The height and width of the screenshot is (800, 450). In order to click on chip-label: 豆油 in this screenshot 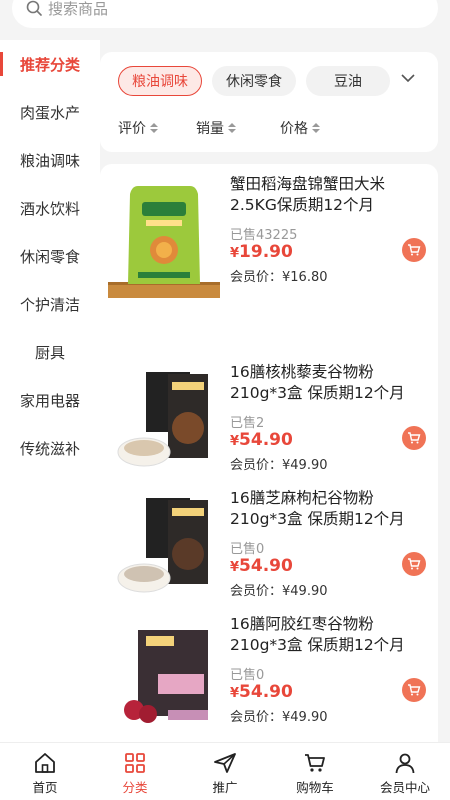, I will do `click(348, 82)`.